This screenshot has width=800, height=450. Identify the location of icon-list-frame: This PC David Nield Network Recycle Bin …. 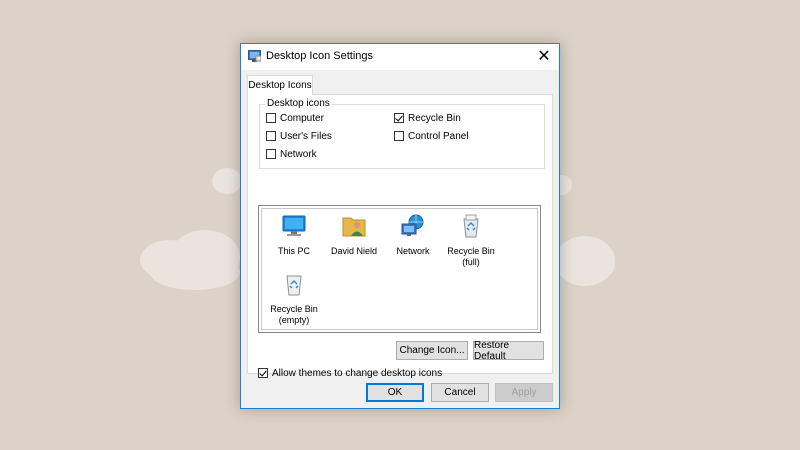
(399, 269).